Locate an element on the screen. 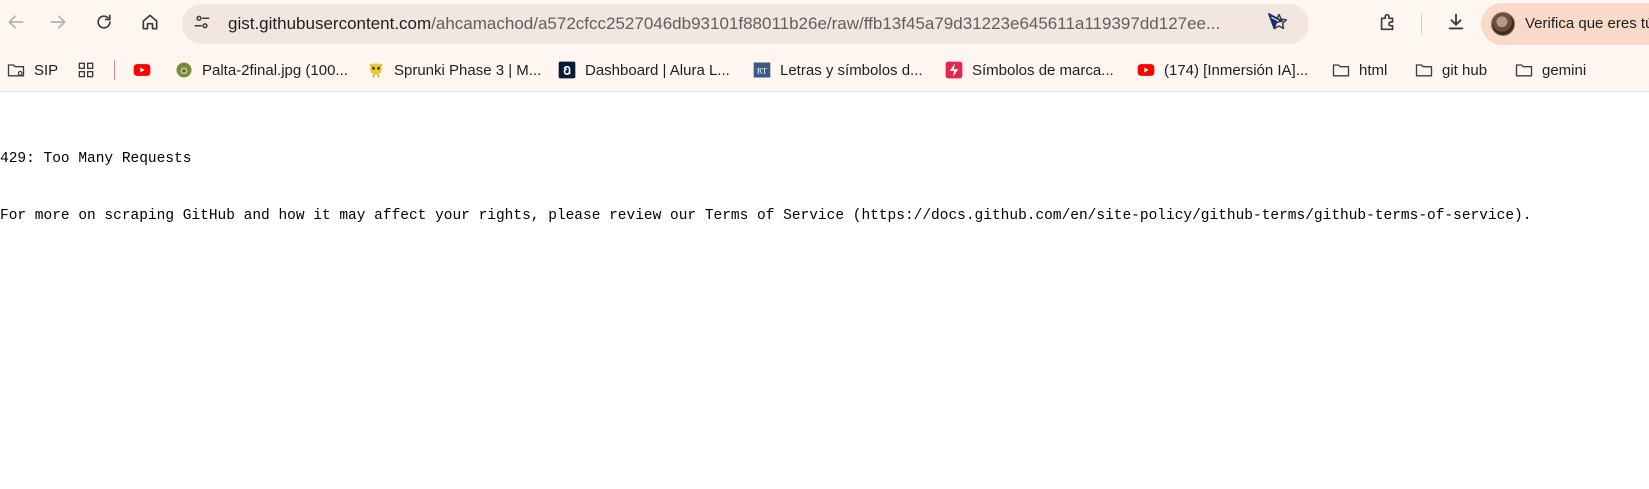 Image resolution: width=1649 pixels, height=489 pixels. bookmarks-divider is located at coordinates (114, 70).